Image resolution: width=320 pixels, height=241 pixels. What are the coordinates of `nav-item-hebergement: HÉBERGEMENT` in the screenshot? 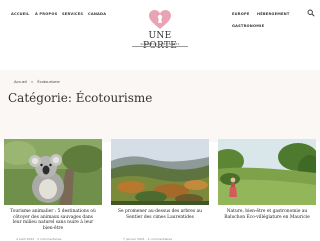 It's located at (273, 14).